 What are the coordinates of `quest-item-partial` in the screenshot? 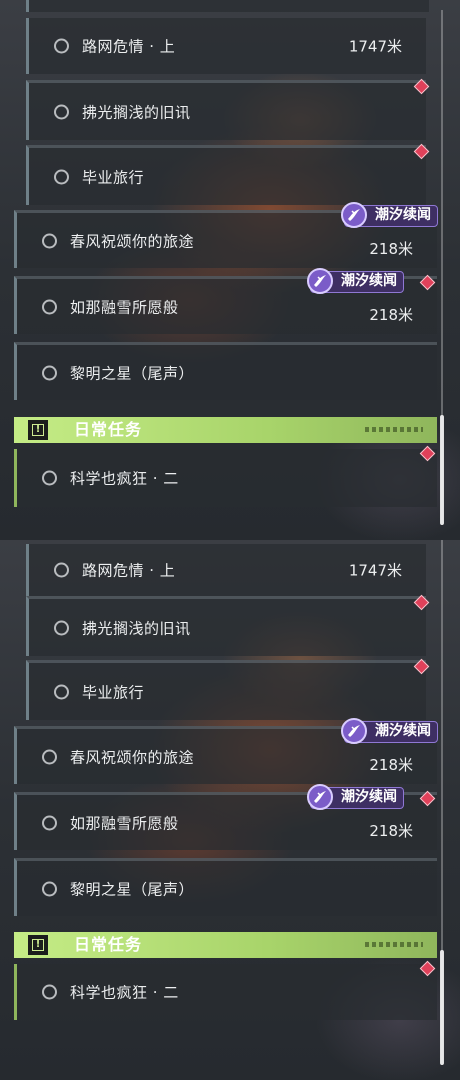 It's located at (227, 6).